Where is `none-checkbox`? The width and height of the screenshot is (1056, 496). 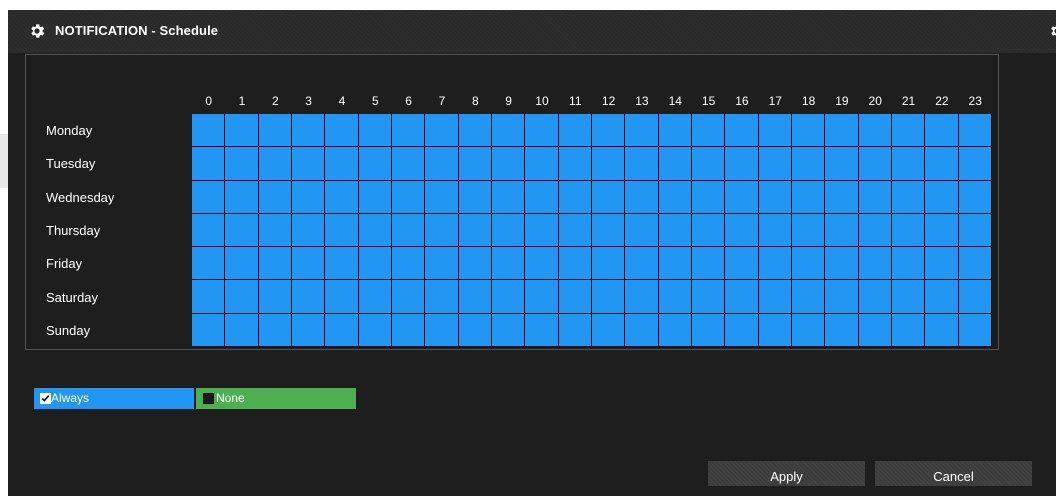
none-checkbox is located at coordinates (208, 398).